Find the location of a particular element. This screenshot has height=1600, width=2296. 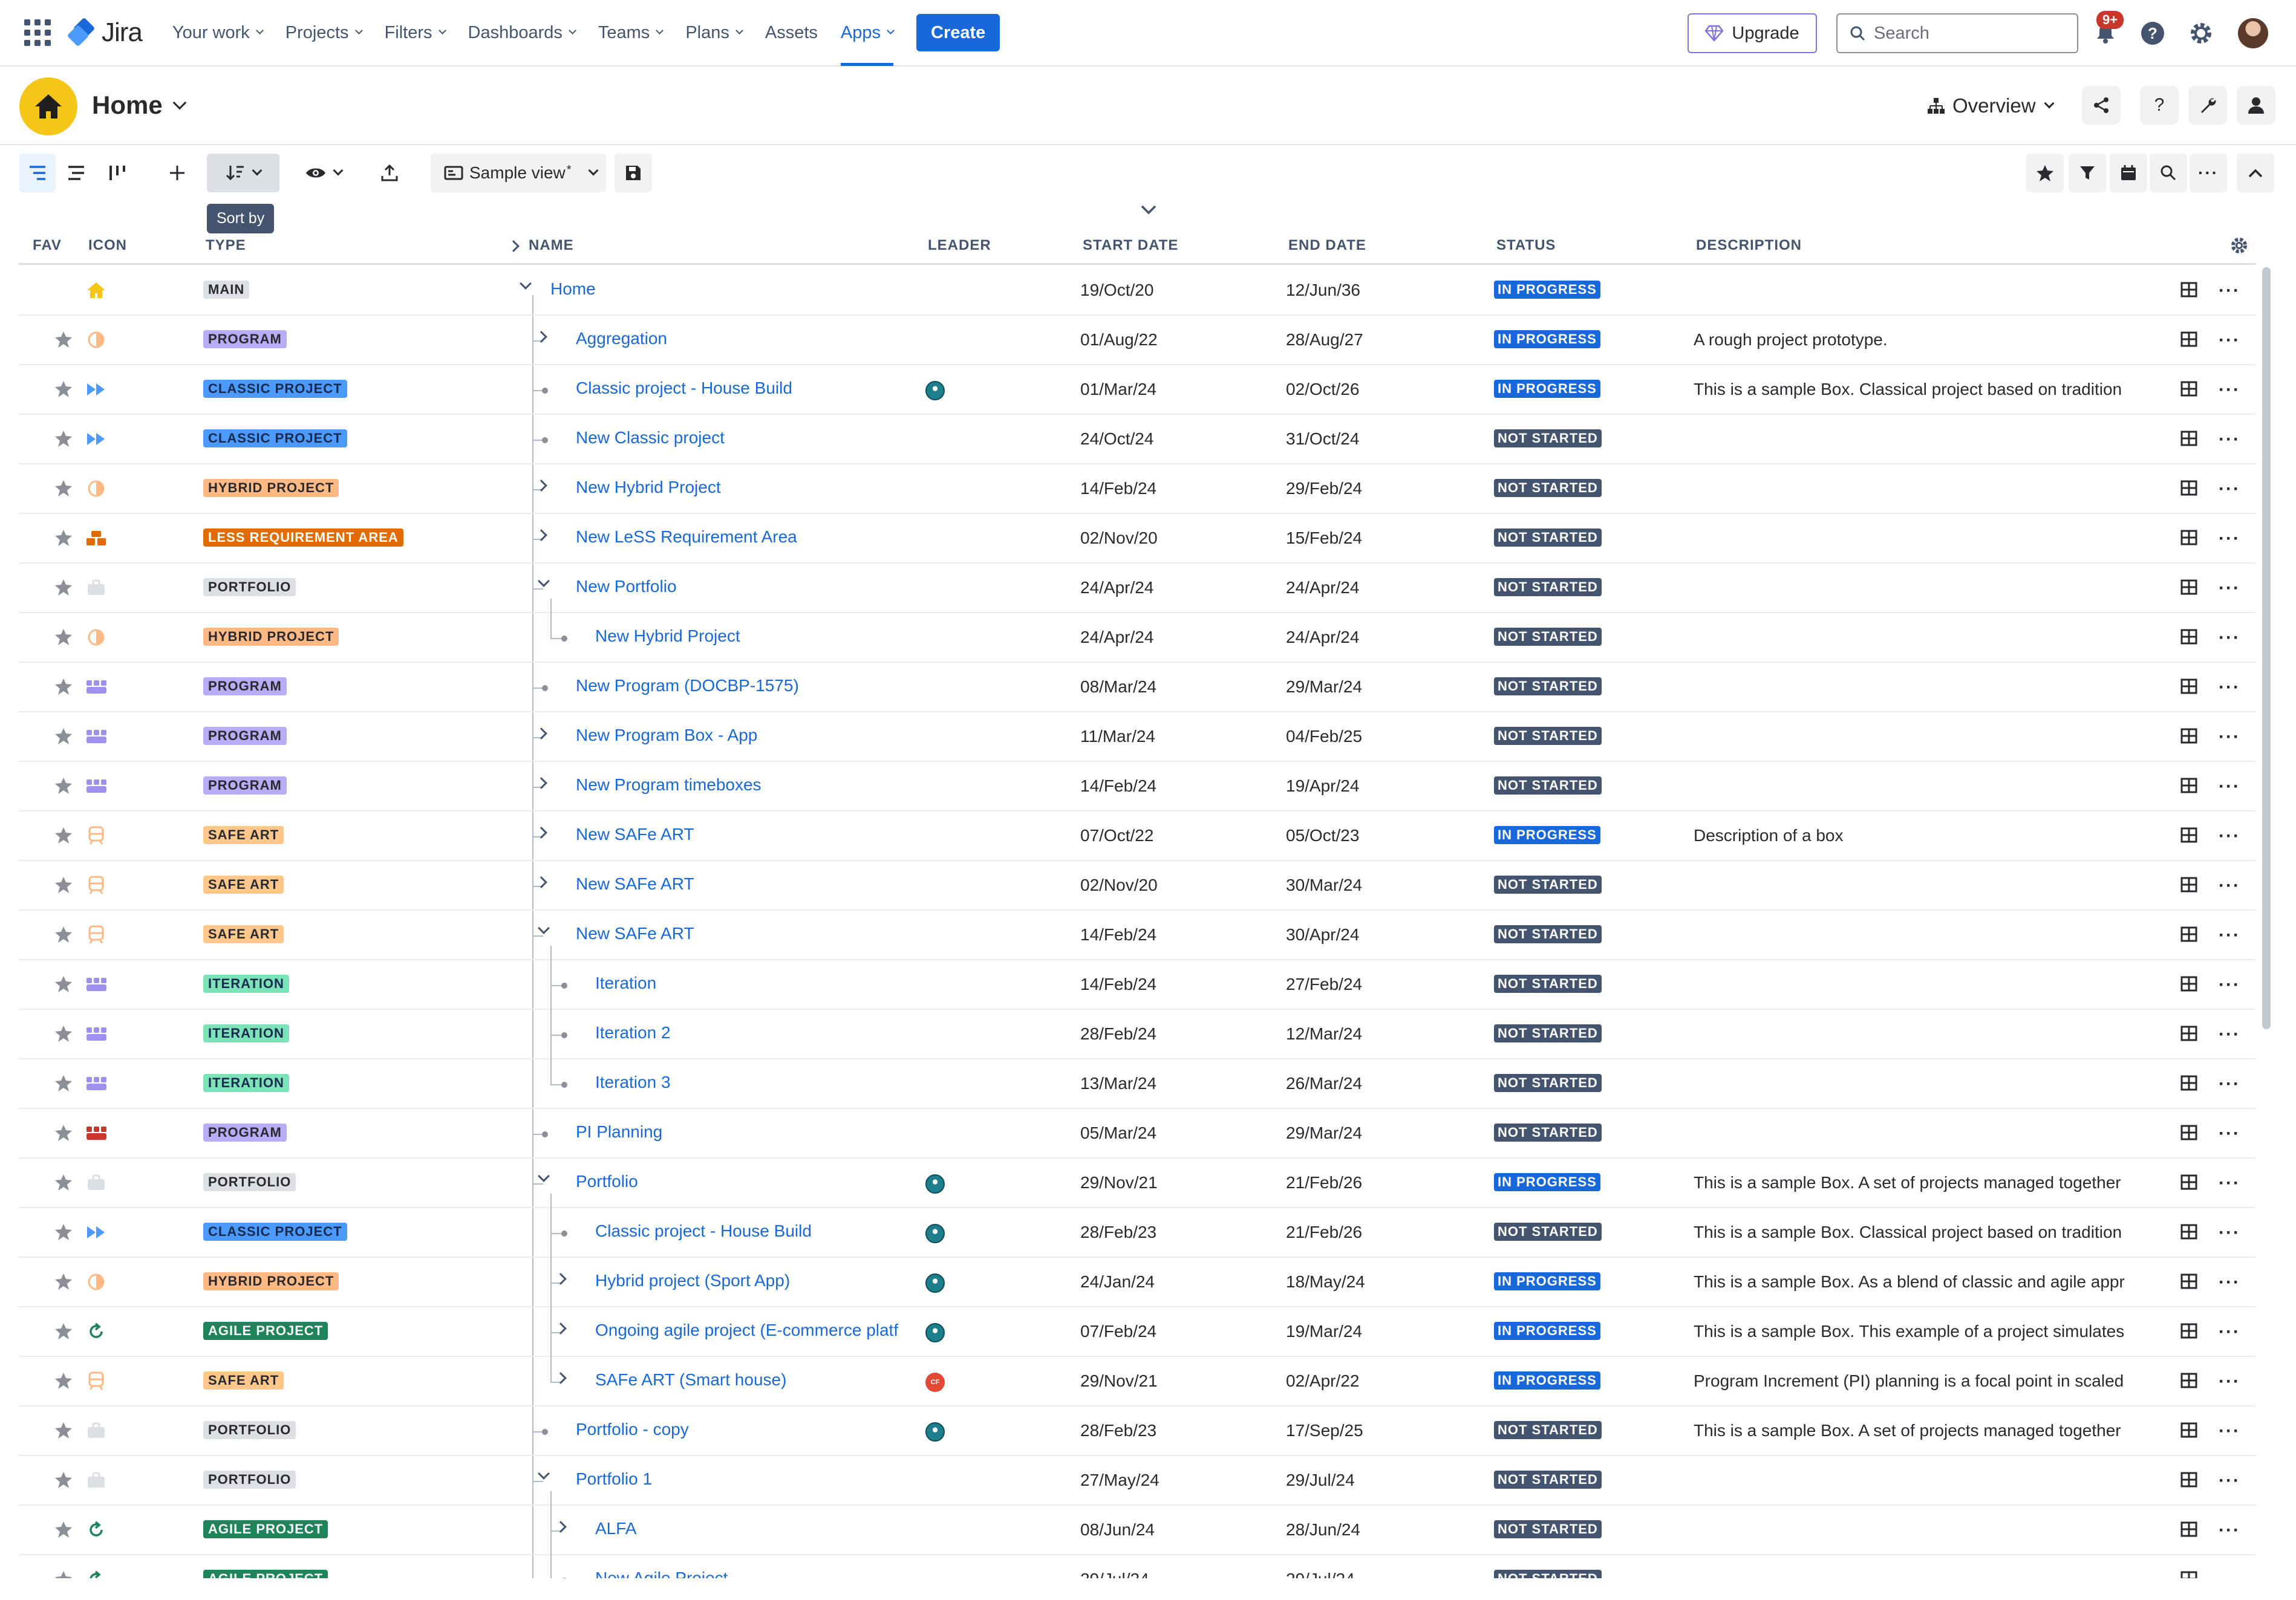

configure-button is located at coordinates (2208, 106).